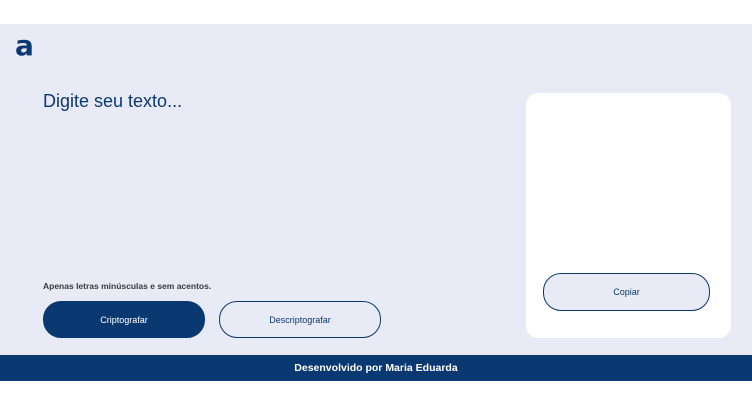 The image size is (752, 406). I want to click on hint-text: Apenas letras minúsculas e sem acentos., so click(127, 286).